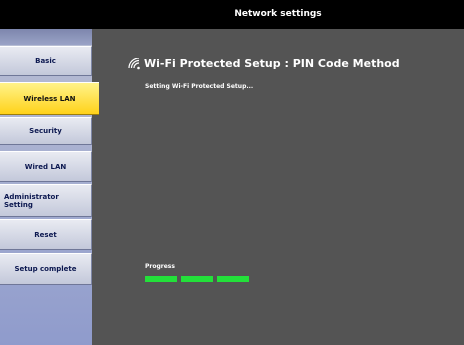 This screenshot has width=464, height=345. I want to click on progress-label: Progress, so click(160, 266).